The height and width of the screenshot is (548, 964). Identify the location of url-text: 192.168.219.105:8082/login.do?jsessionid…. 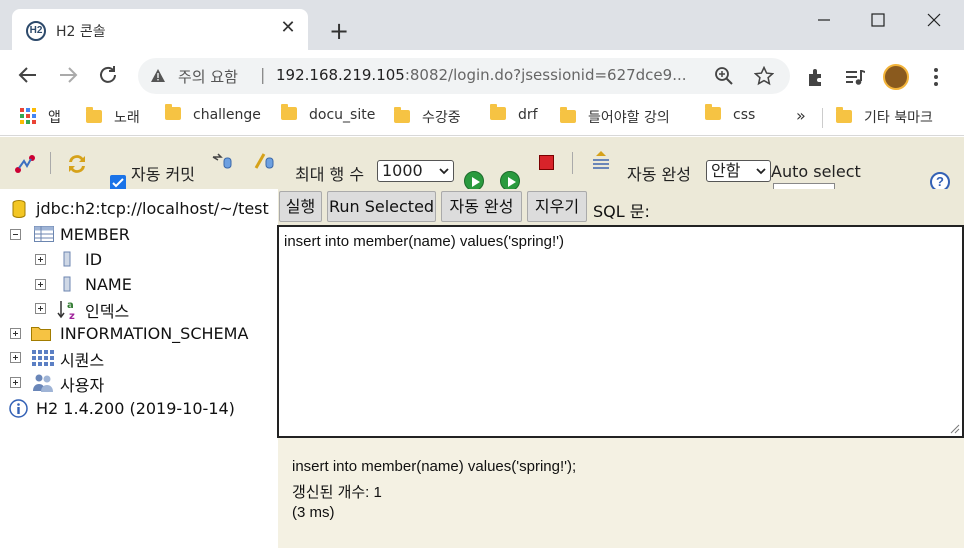
(481, 75).